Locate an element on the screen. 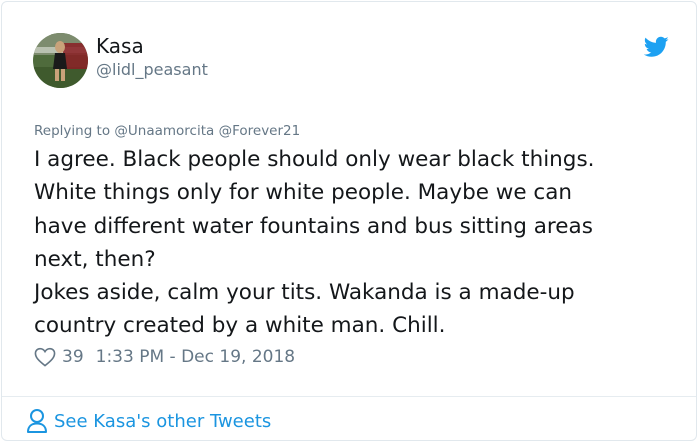 This screenshot has height=444, width=700. mention-forever21: @Forever21 is located at coordinates (260, 131).